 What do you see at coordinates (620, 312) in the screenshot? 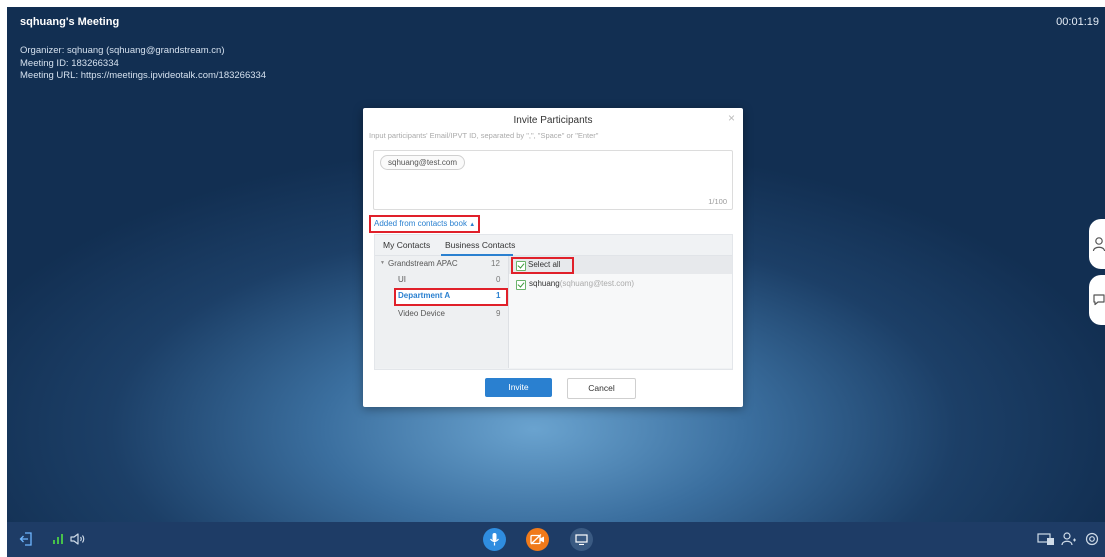
I see `member-list: Select all sqhuang(sqhuang@test.com)` at bounding box center [620, 312].